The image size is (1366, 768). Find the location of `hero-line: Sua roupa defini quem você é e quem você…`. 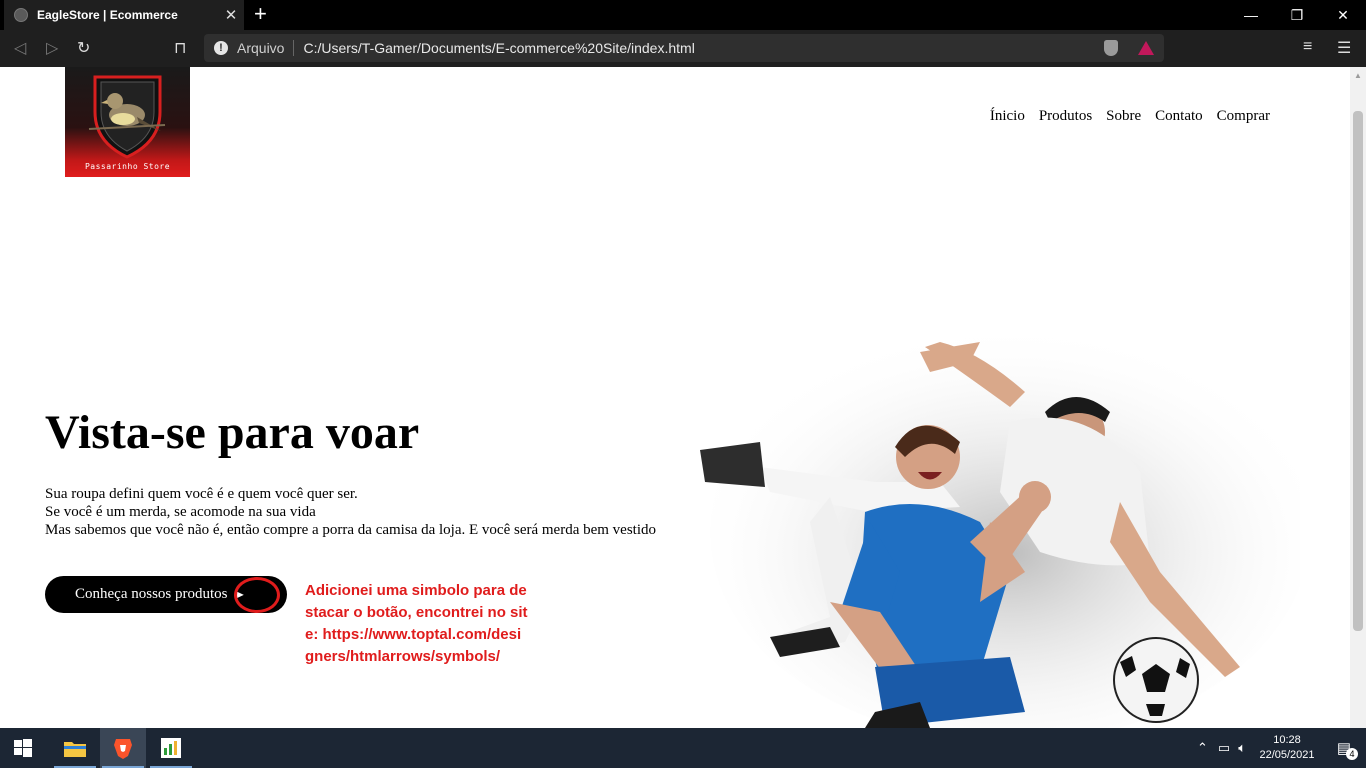

hero-line: Sua roupa defini quem você é e quem você… is located at coordinates (201, 494).